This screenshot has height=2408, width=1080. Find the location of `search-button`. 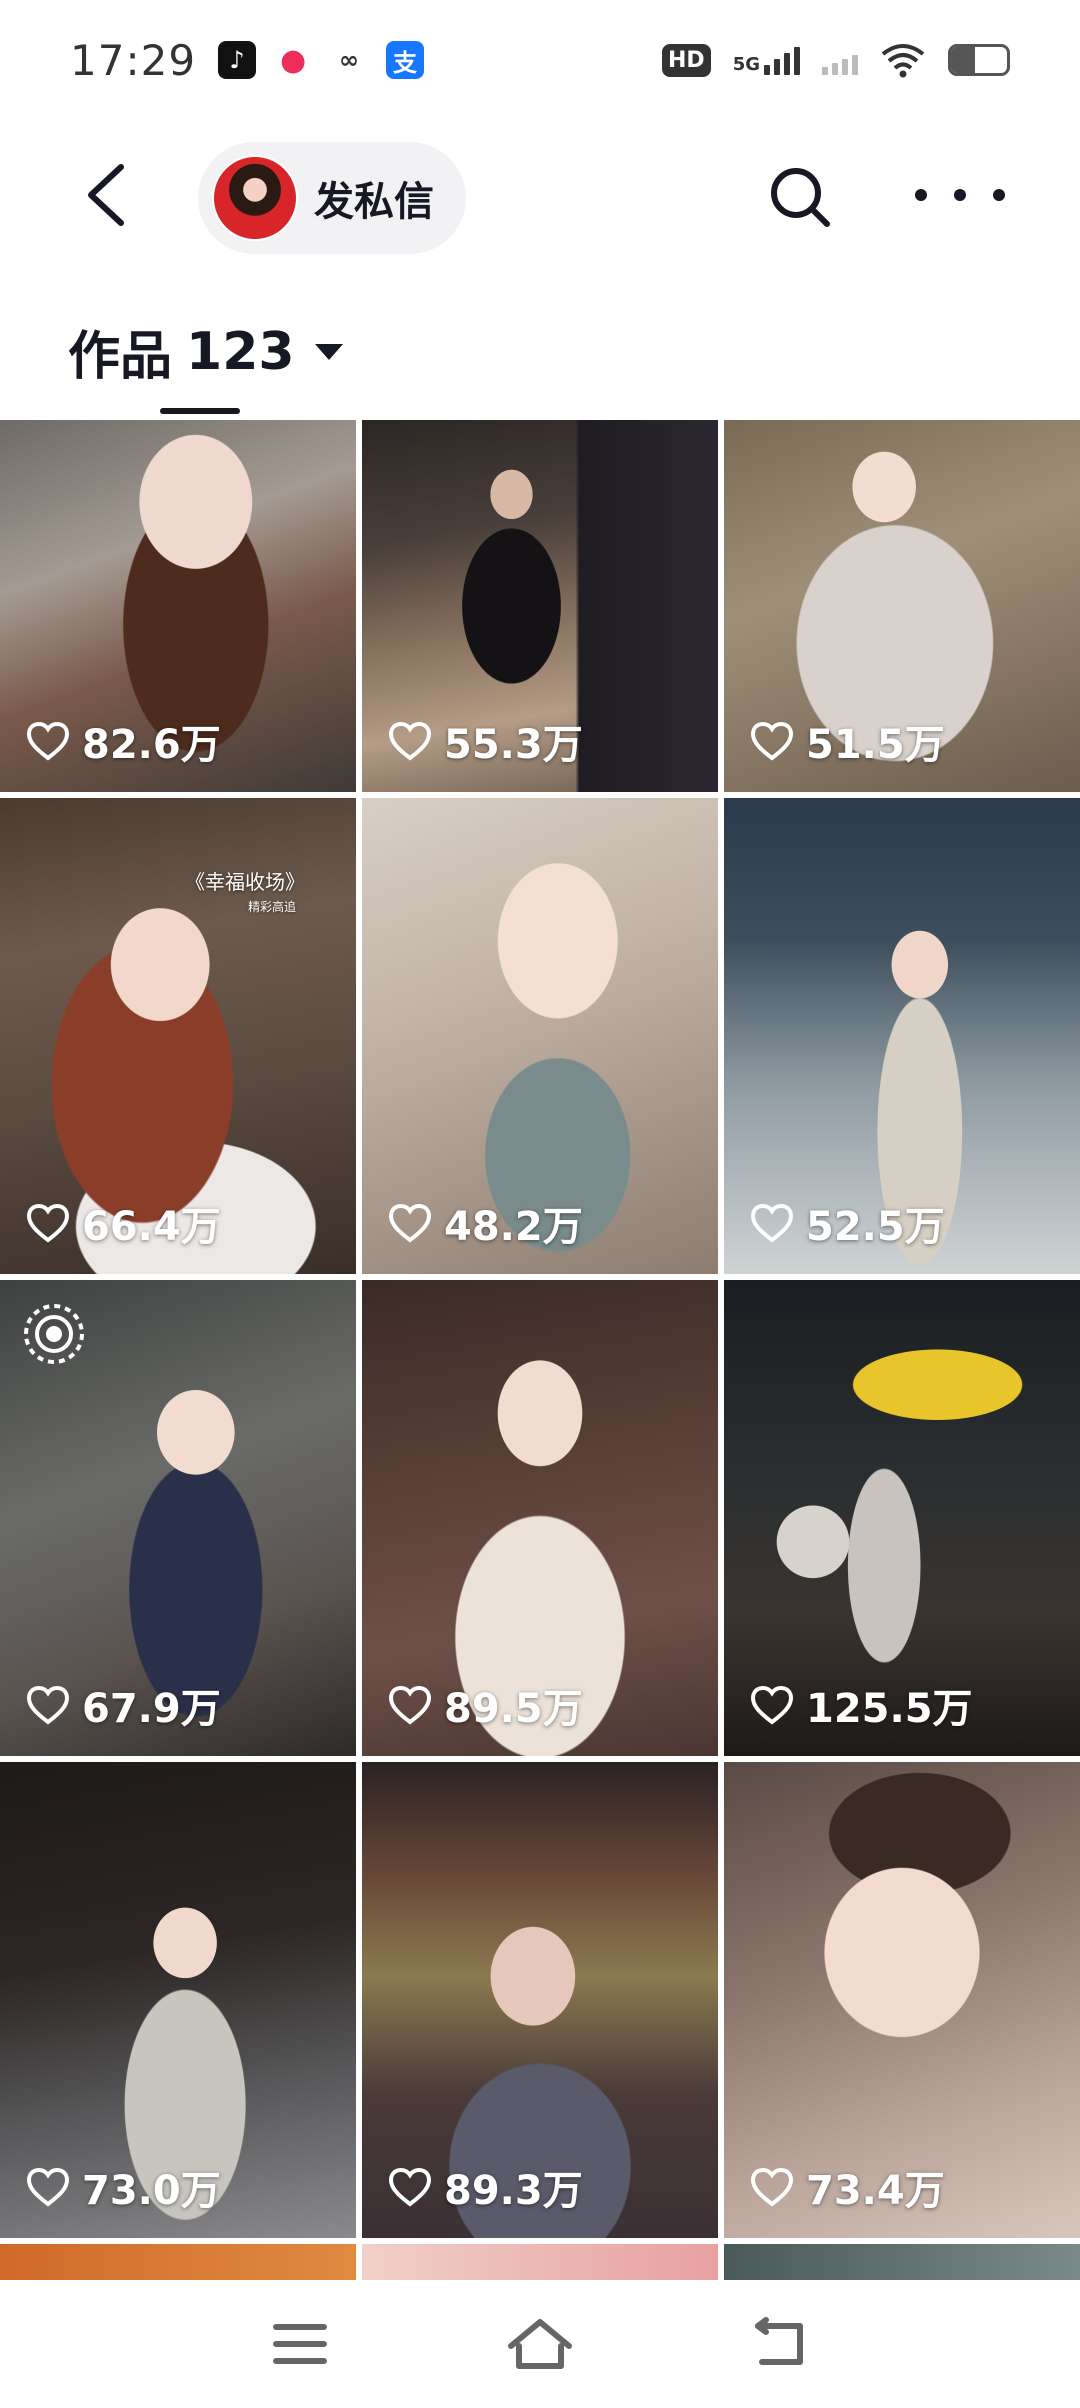

search-button is located at coordinates (800, 197).